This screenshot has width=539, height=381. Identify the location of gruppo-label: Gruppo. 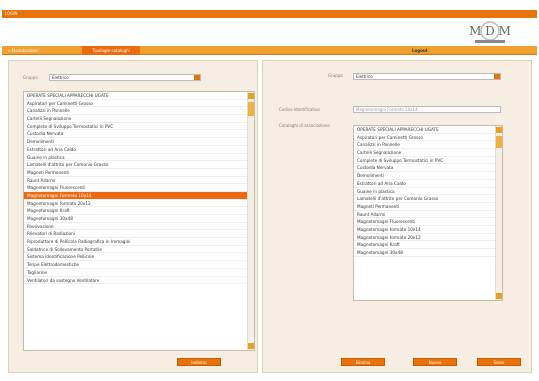
(30, 77).